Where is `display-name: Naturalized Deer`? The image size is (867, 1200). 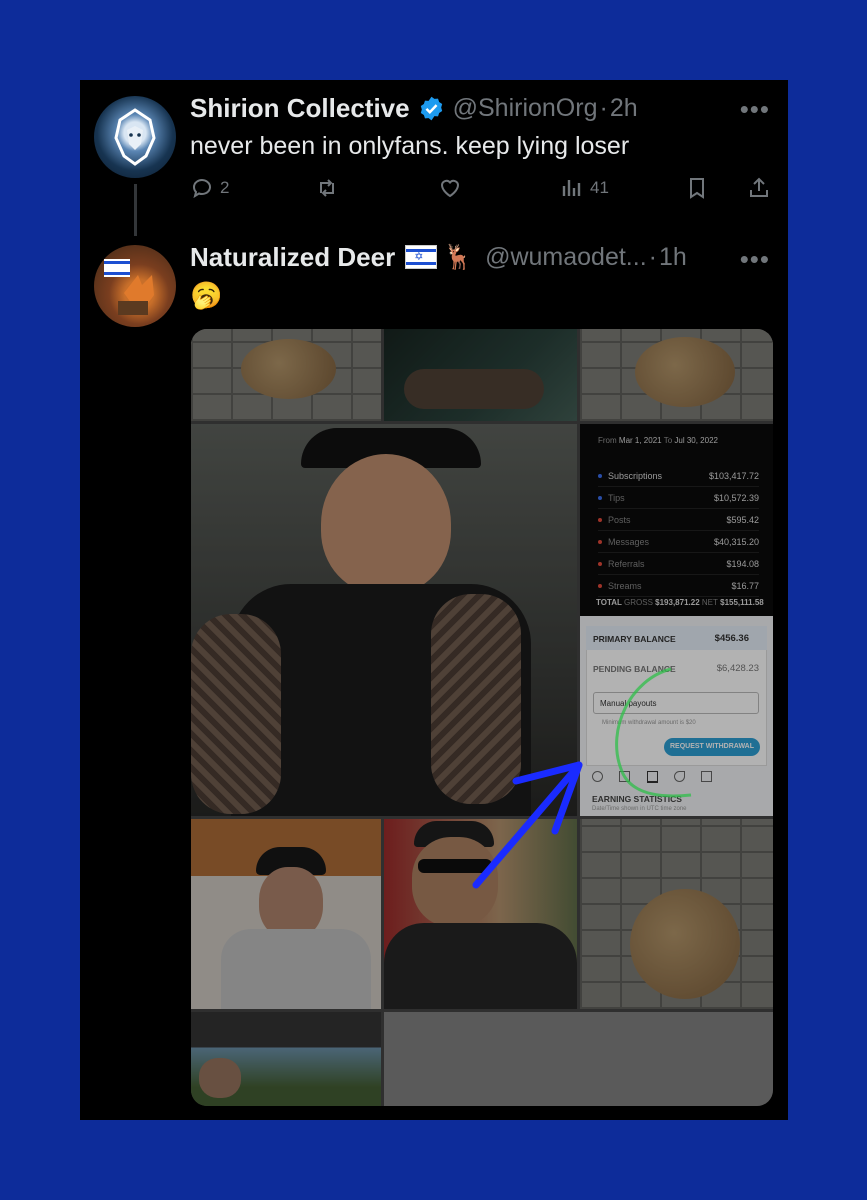
display-name: Naturalized Deer is located at coordinates (292, 257).